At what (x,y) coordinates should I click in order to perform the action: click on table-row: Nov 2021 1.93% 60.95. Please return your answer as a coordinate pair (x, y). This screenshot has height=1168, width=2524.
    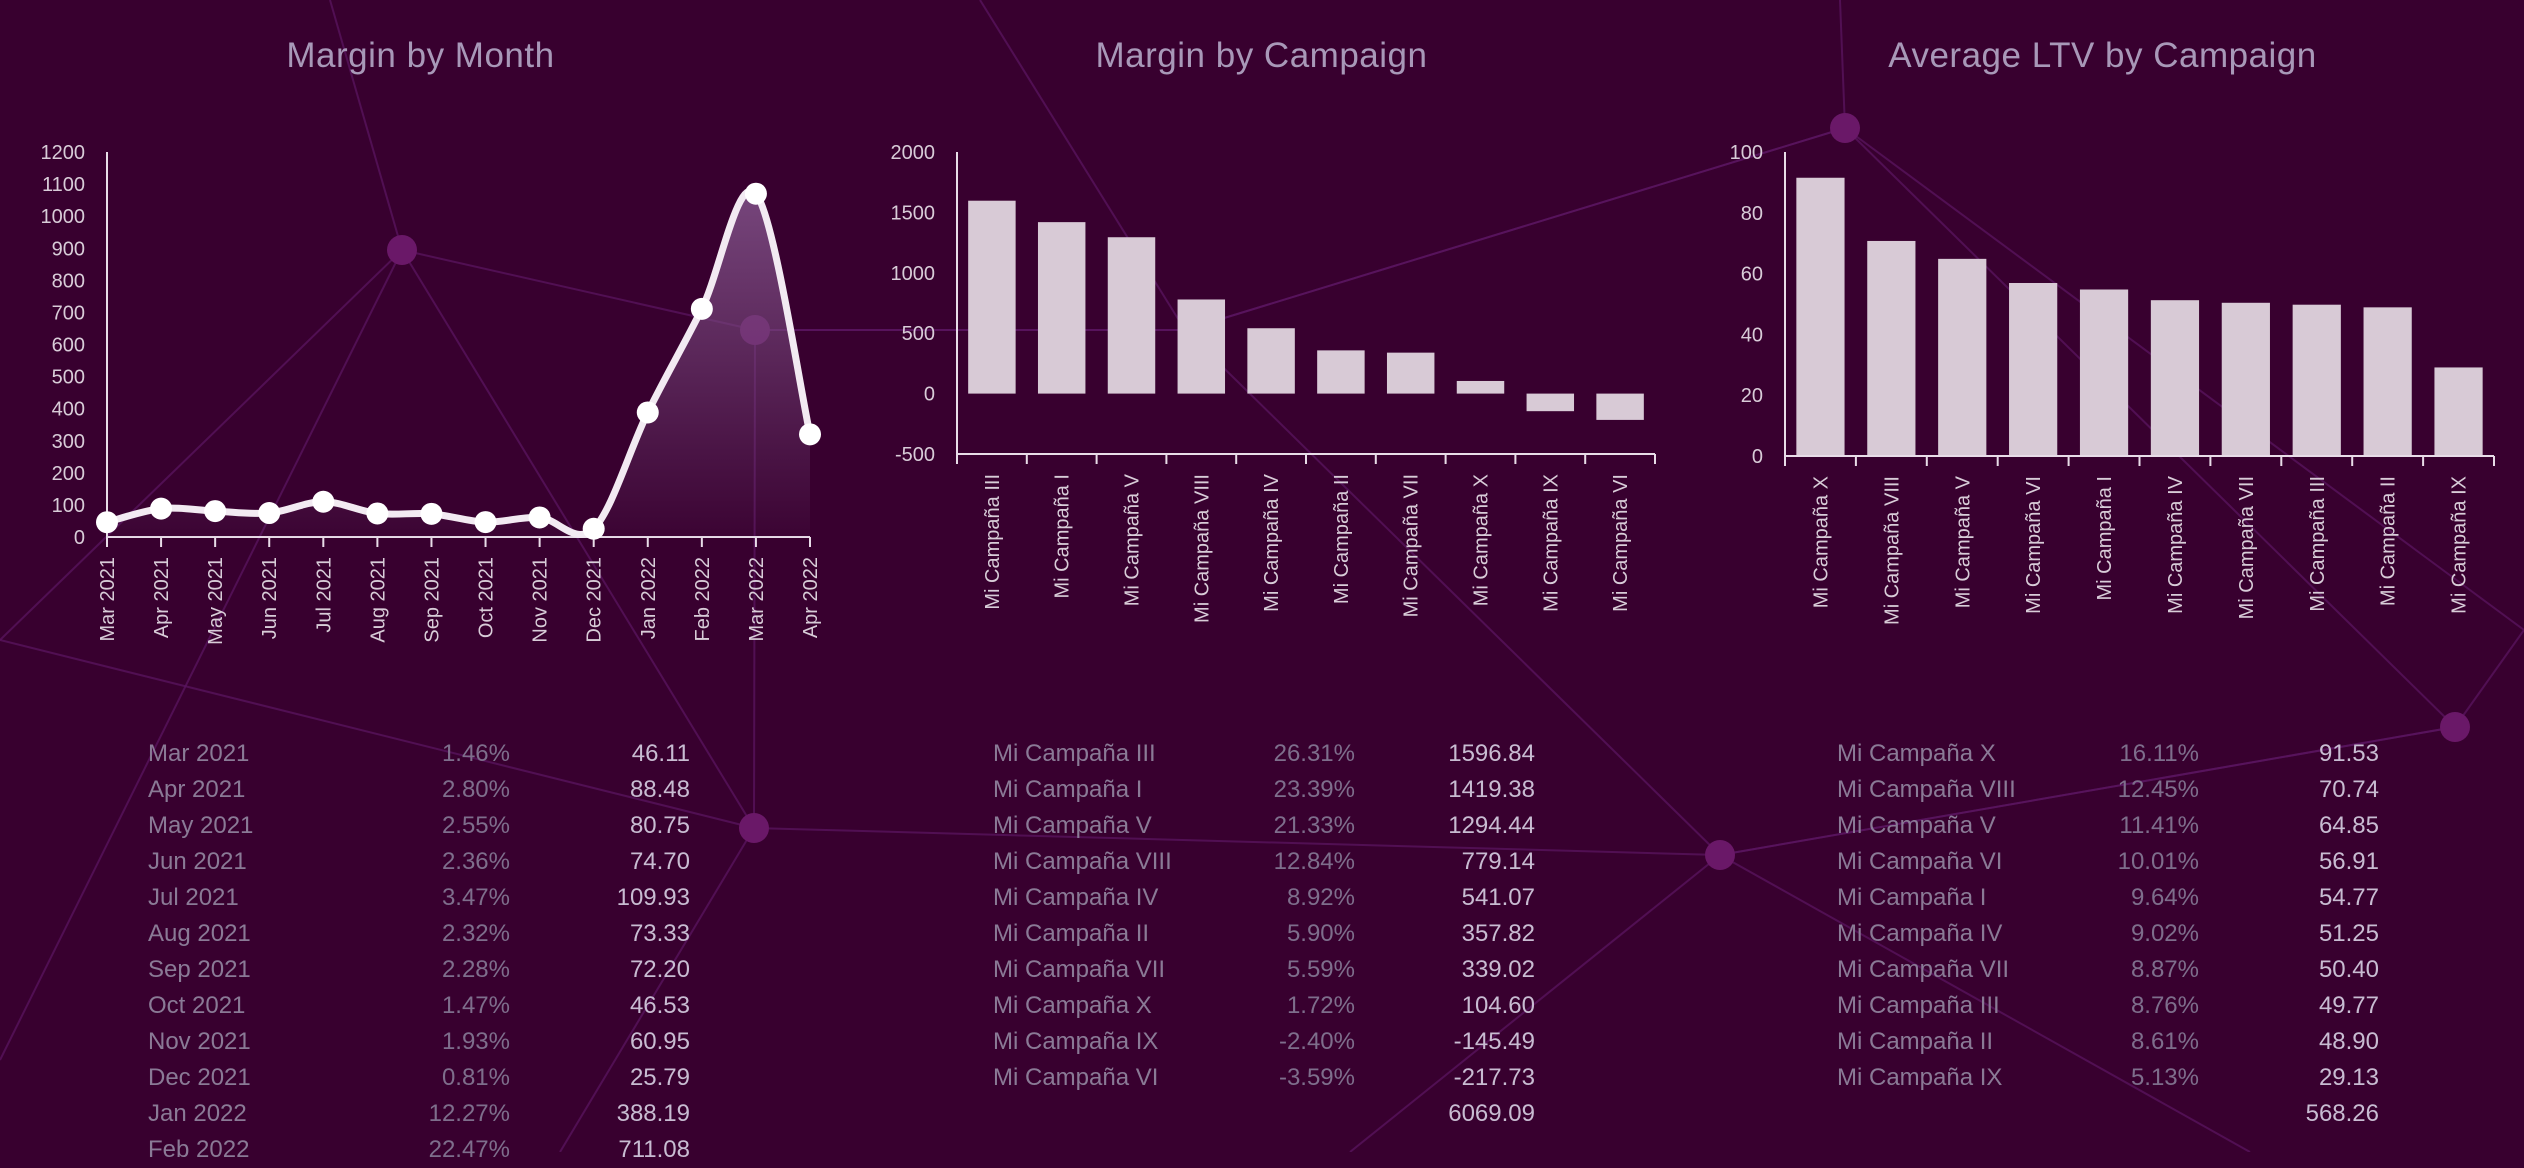
    Looking at the image, I should click on (419, 1042).